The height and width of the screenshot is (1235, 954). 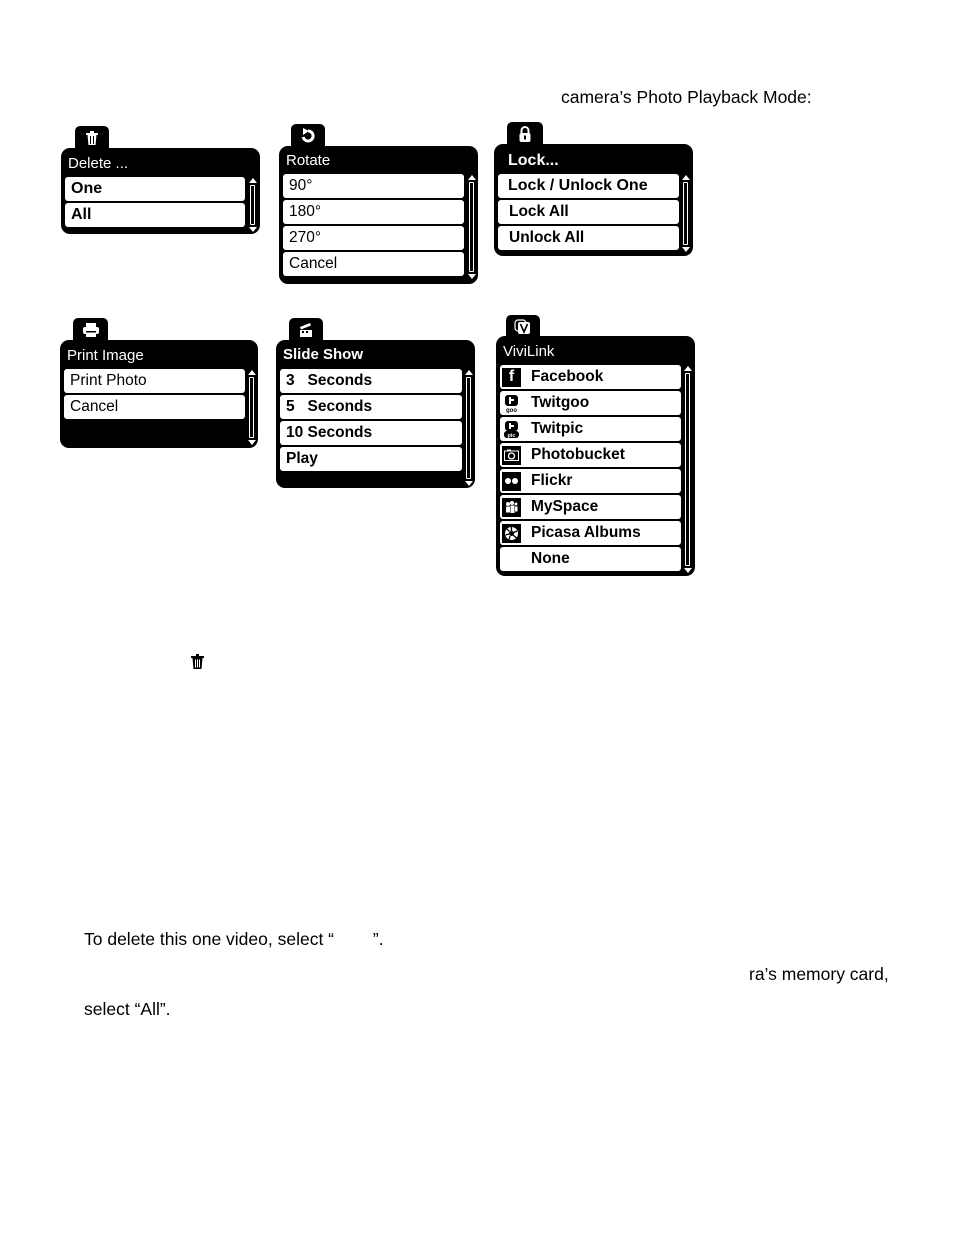 I want to click on option-label: Twitgoo, so click(x=560, y=402).